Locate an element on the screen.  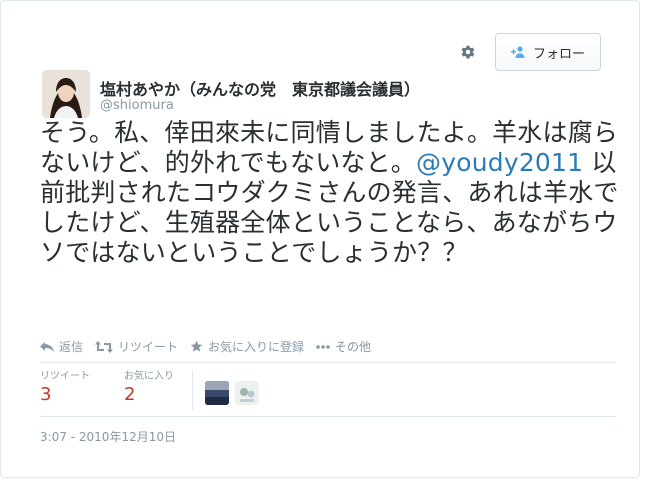
star-icon is located at coordinates (196, 346).